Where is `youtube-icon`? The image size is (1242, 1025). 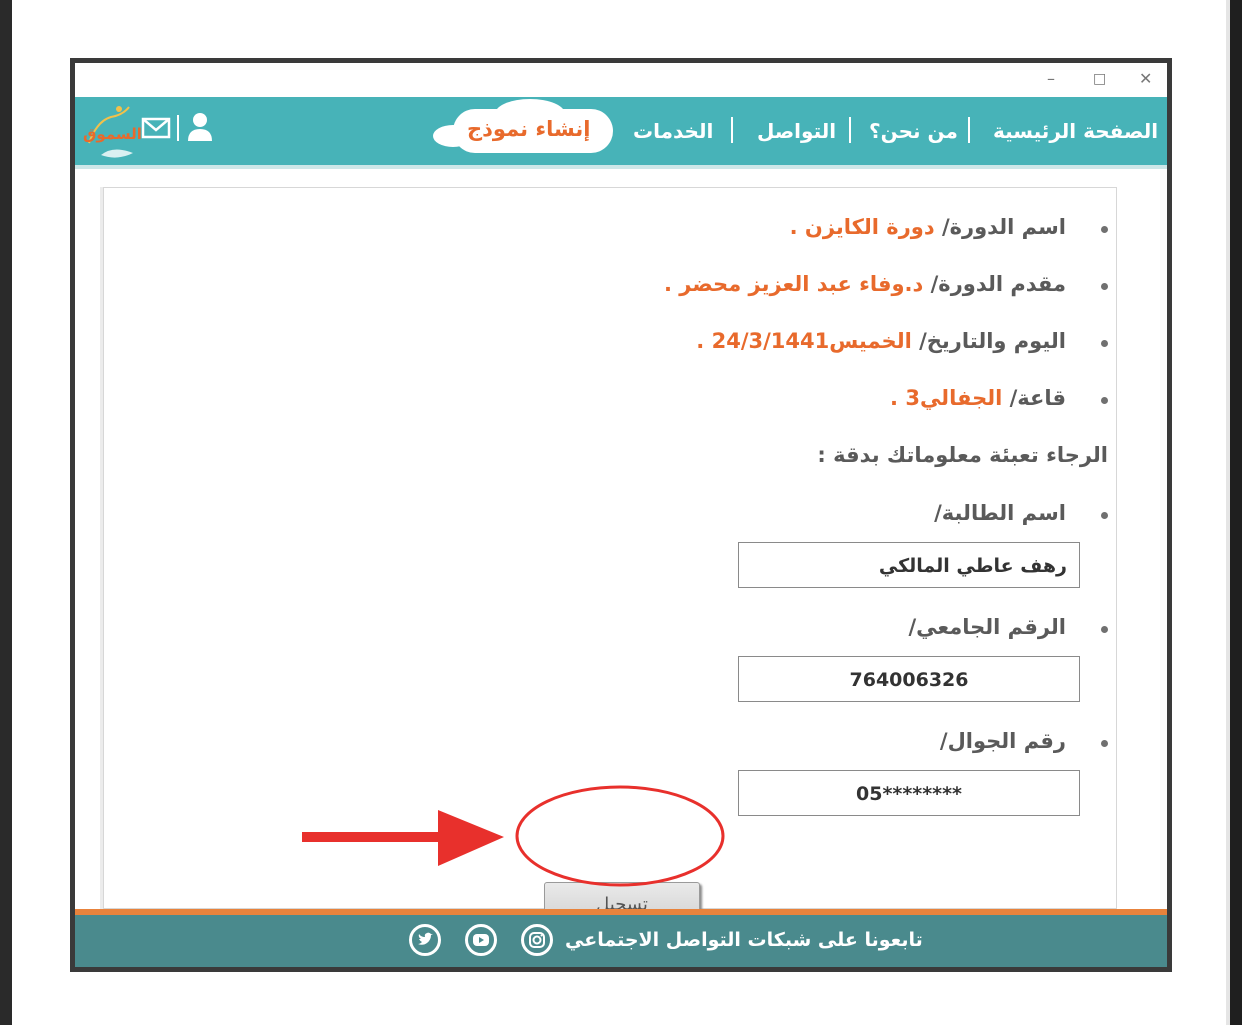 youtube-icon is located at coordinates (481, 940).